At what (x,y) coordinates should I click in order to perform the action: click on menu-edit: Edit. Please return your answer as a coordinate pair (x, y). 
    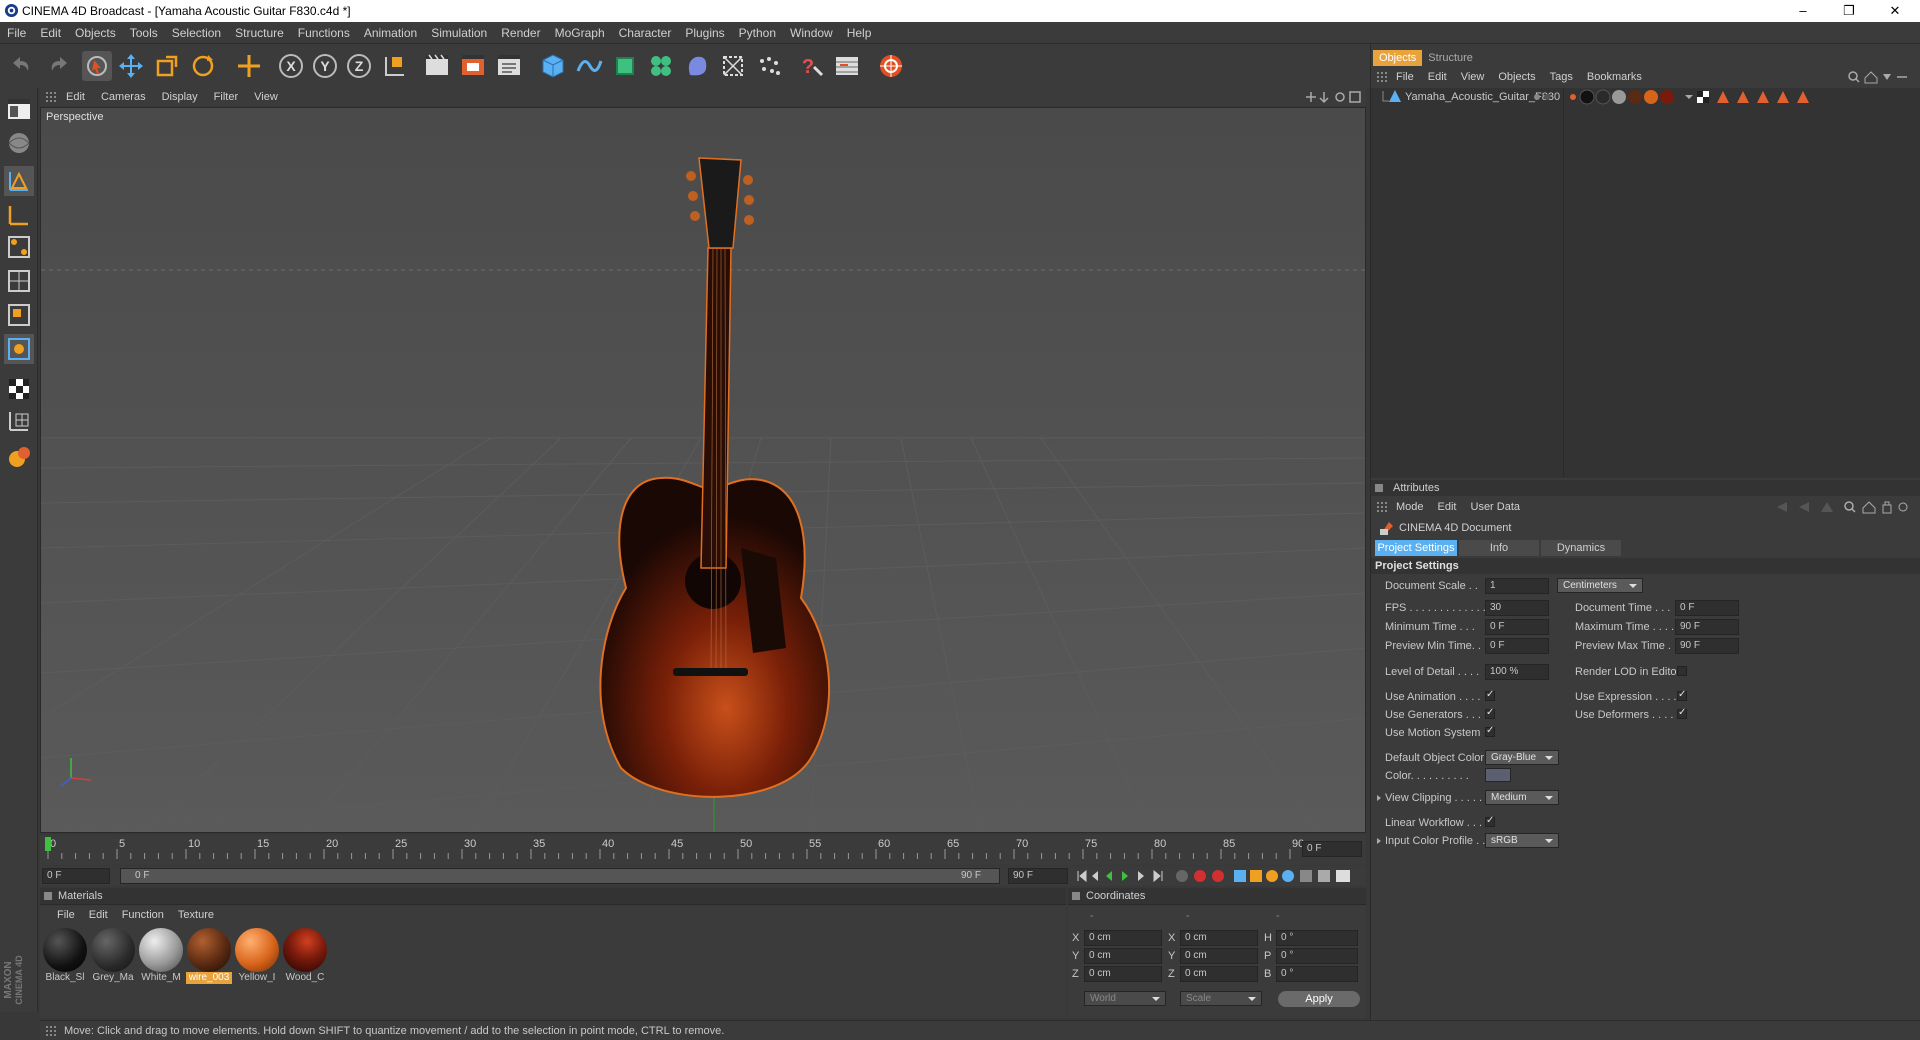
    Looking at the image, I should click on (50, 33).